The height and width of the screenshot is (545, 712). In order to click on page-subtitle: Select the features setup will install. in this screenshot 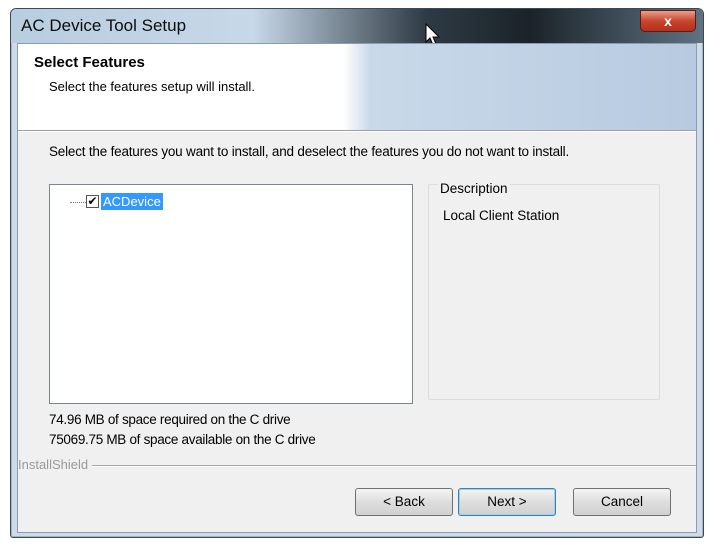, I will do `click(152, 86)`.